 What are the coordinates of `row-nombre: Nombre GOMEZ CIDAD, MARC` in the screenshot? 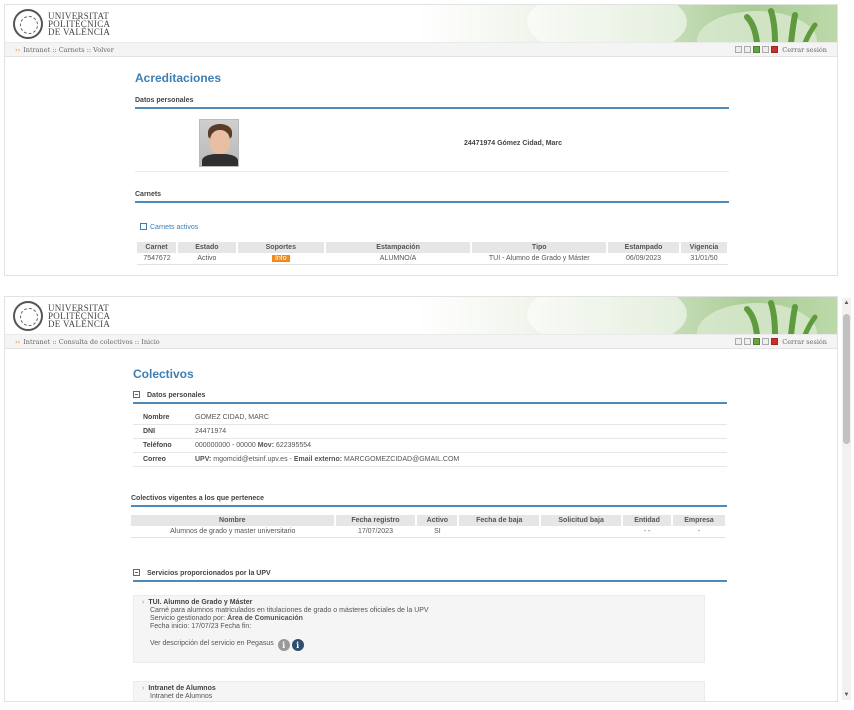 It's located at (430, 418).